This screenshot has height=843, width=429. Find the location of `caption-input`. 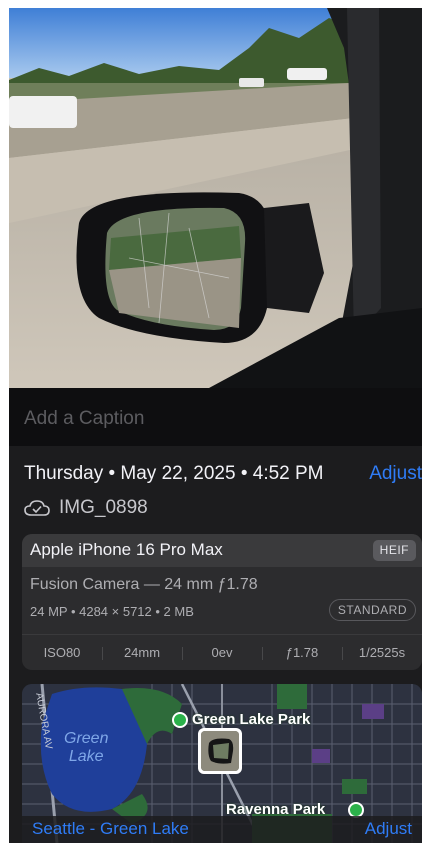

caption-input is located at coordinates (214, 419).